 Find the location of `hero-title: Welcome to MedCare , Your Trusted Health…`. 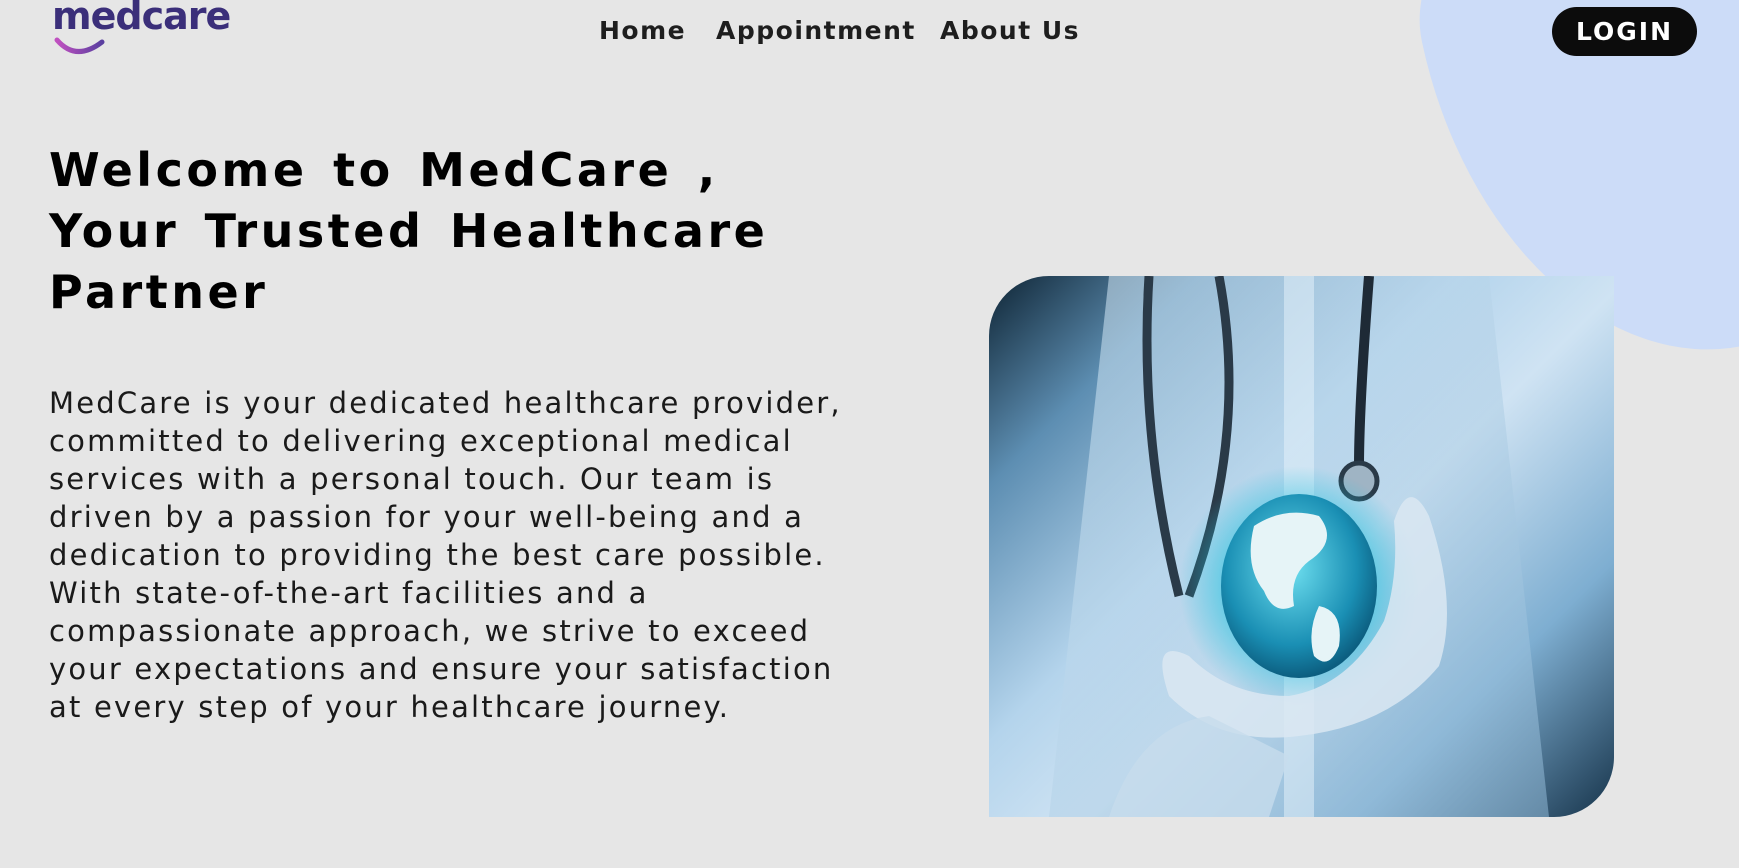

hero-title: Welcome to MedCare , Your Trusted Health… is located at coordinates (409, 231).